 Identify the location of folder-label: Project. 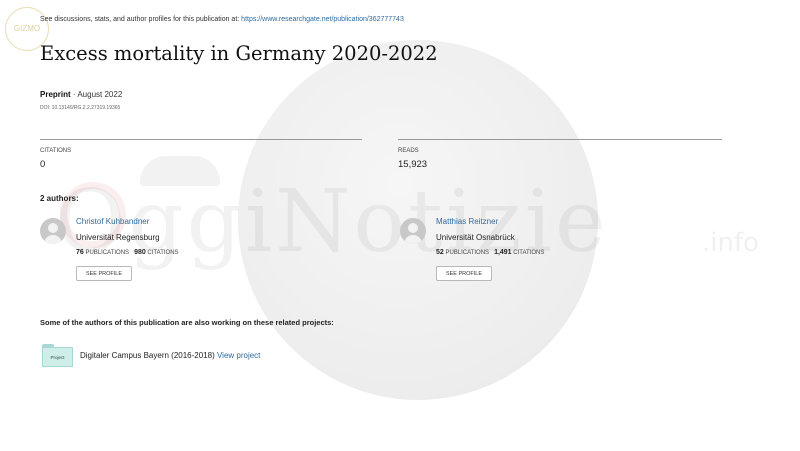
(57, 357).